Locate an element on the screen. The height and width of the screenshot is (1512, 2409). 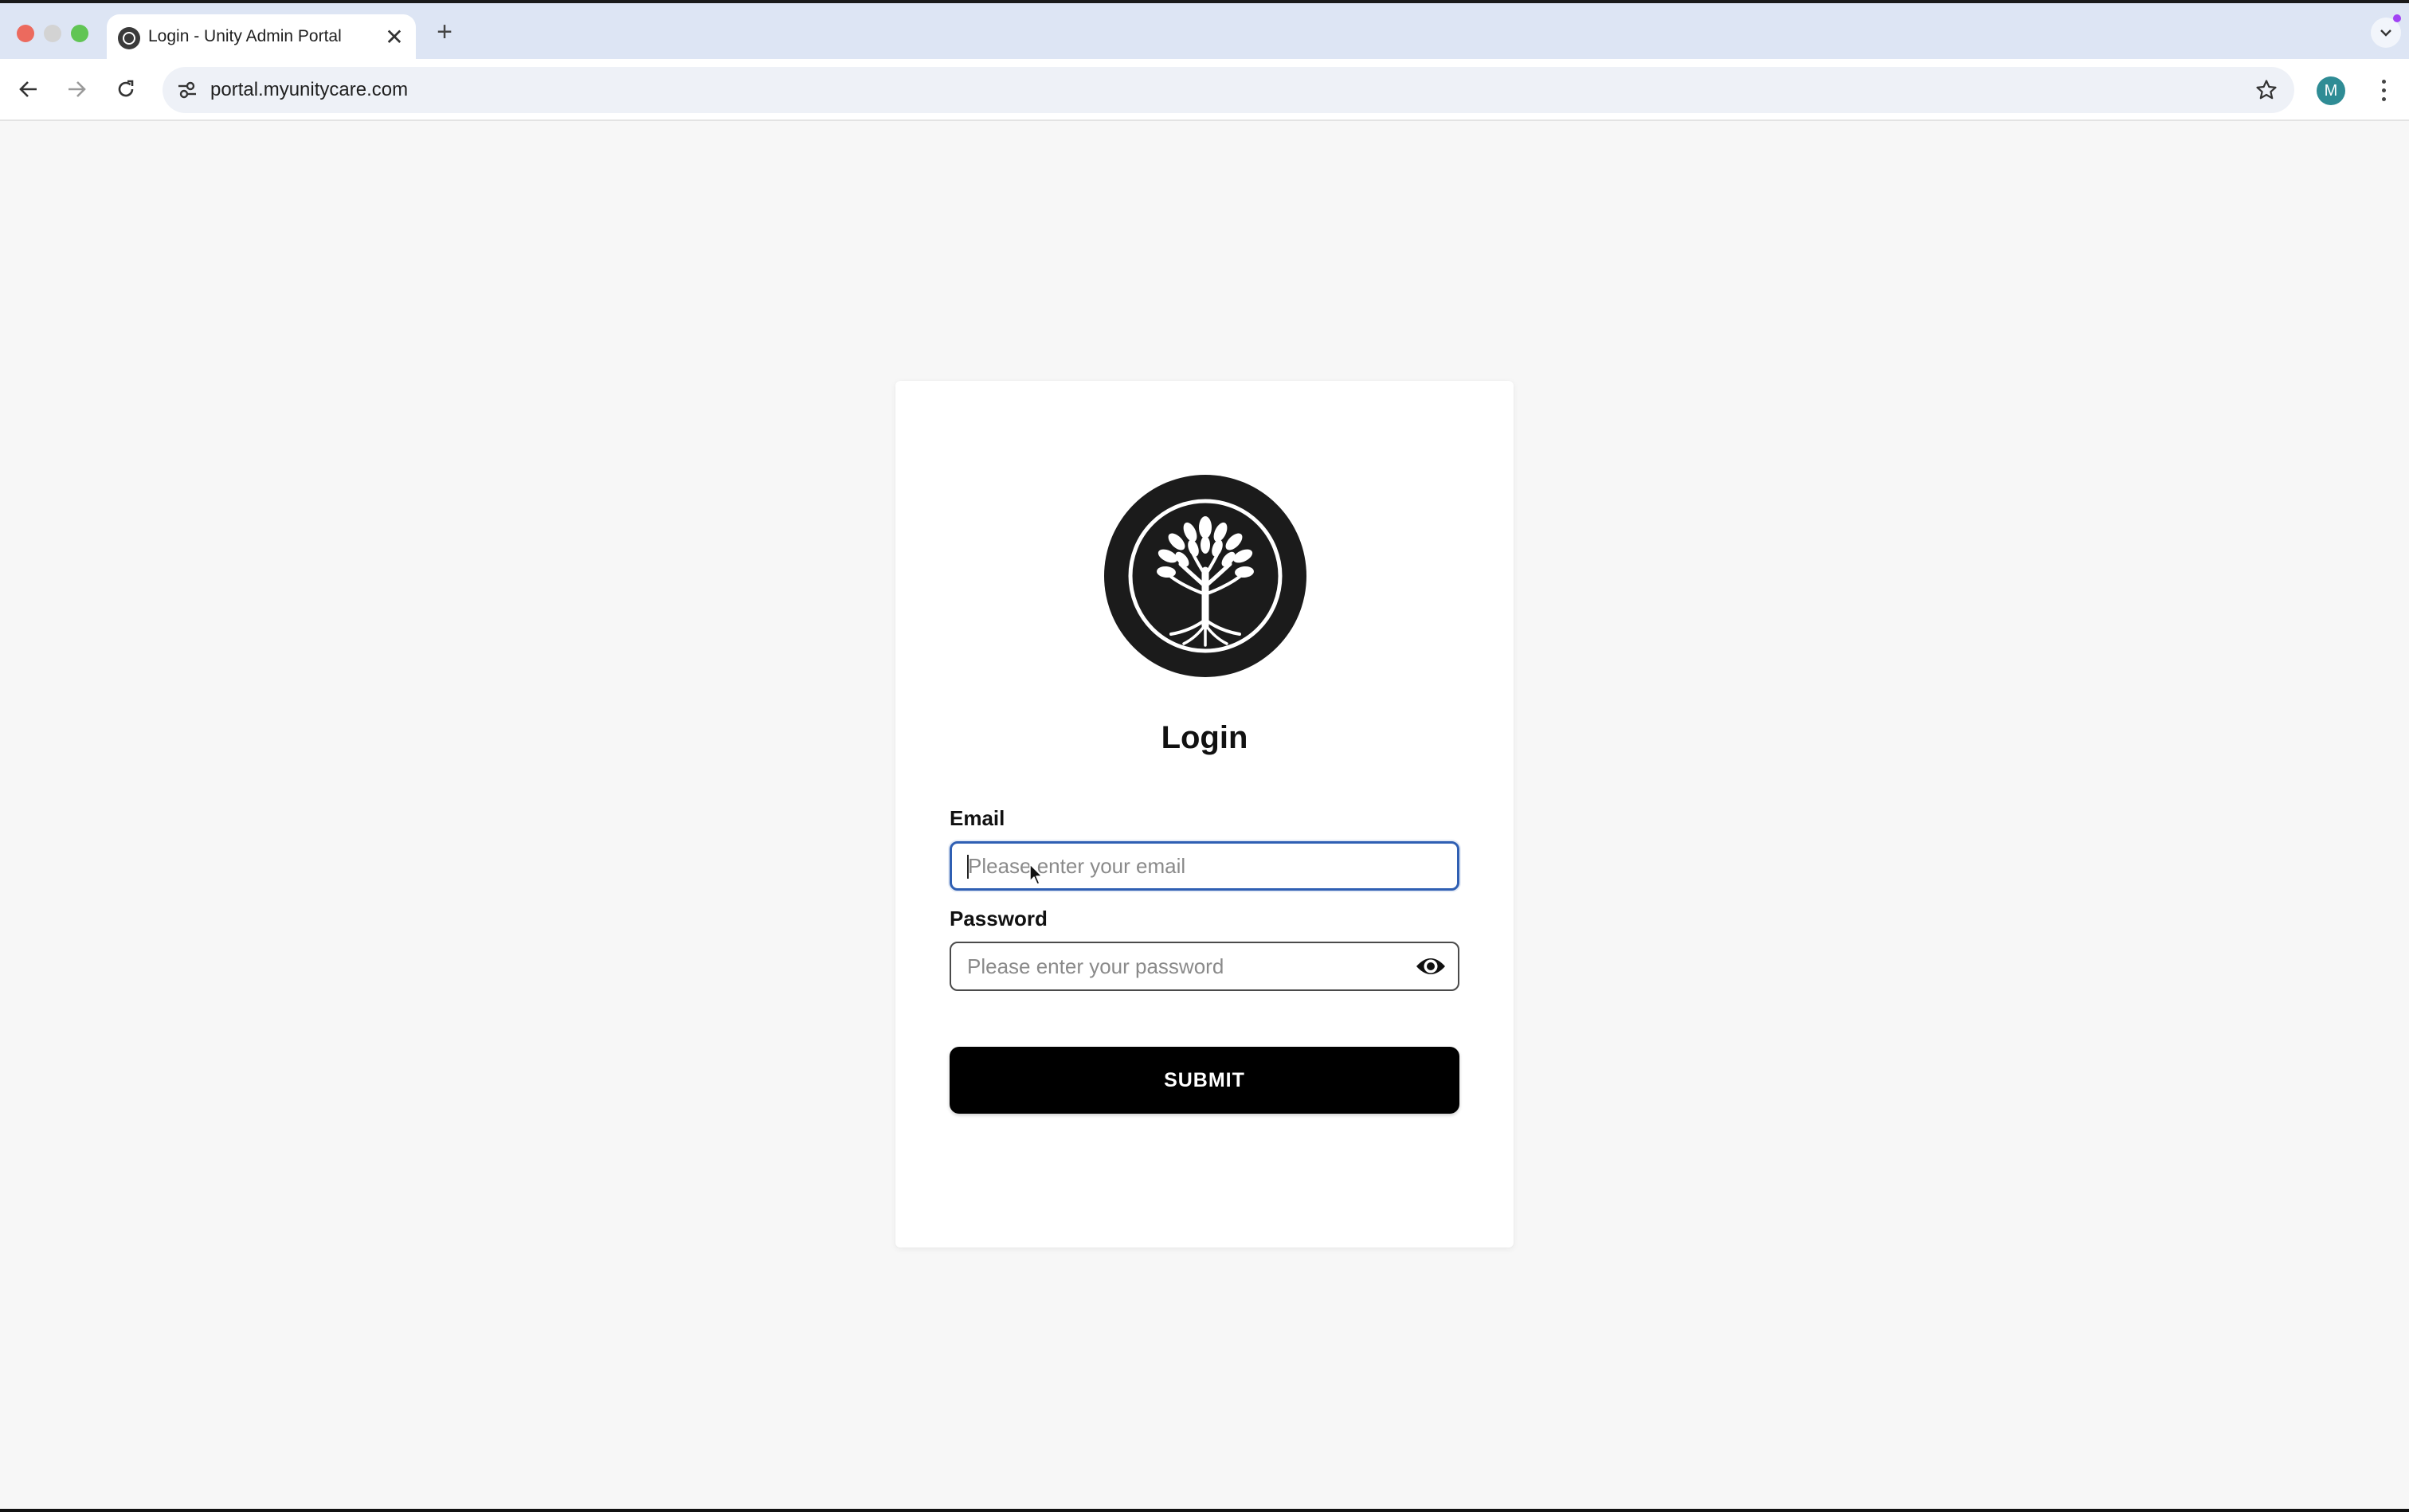
login-heading: Login is located at coordinates (1204, 738).